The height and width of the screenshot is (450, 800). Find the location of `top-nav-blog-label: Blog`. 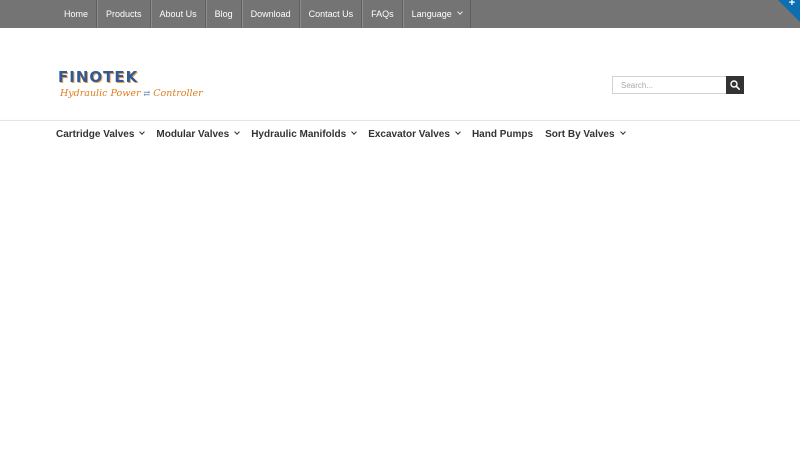

top-nav-blog-label: Blog is located at coordinates (223, 14).